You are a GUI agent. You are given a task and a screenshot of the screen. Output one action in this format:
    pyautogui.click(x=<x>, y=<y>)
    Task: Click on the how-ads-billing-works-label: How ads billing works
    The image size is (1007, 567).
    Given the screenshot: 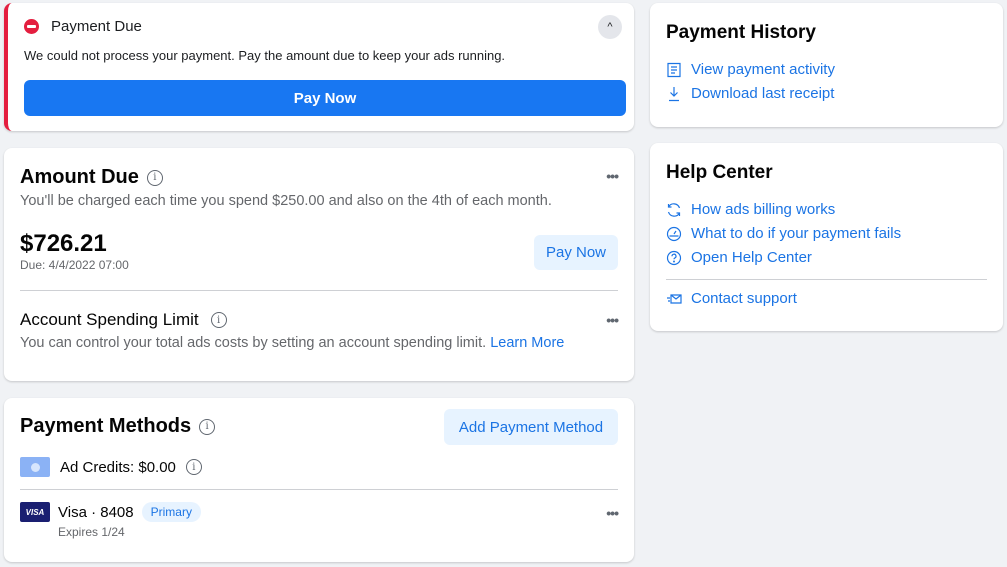 What is the action you would take?
    pyautogui.click(x=763, y=209)
    